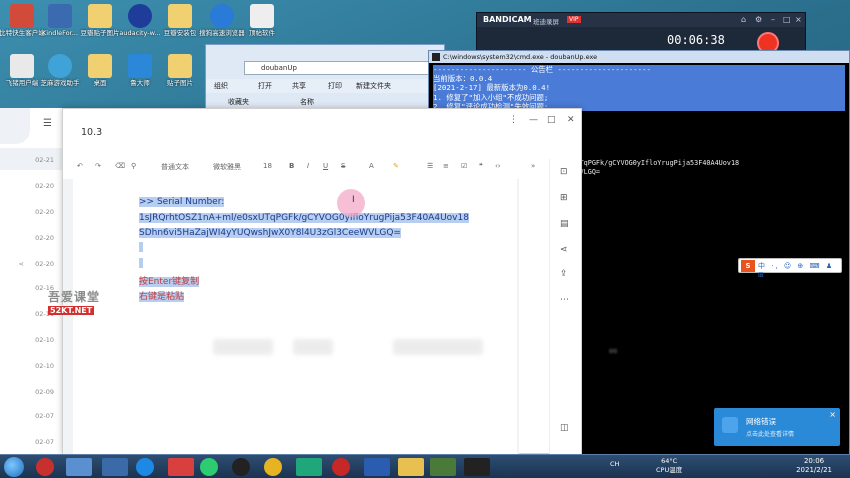 The height and width of the screenshot is (478, 850). What do you see at coordinates (74, 297) in the screenshot?
I see `watermark-text: 吾爱课堂` at bounding box center [74, 297].